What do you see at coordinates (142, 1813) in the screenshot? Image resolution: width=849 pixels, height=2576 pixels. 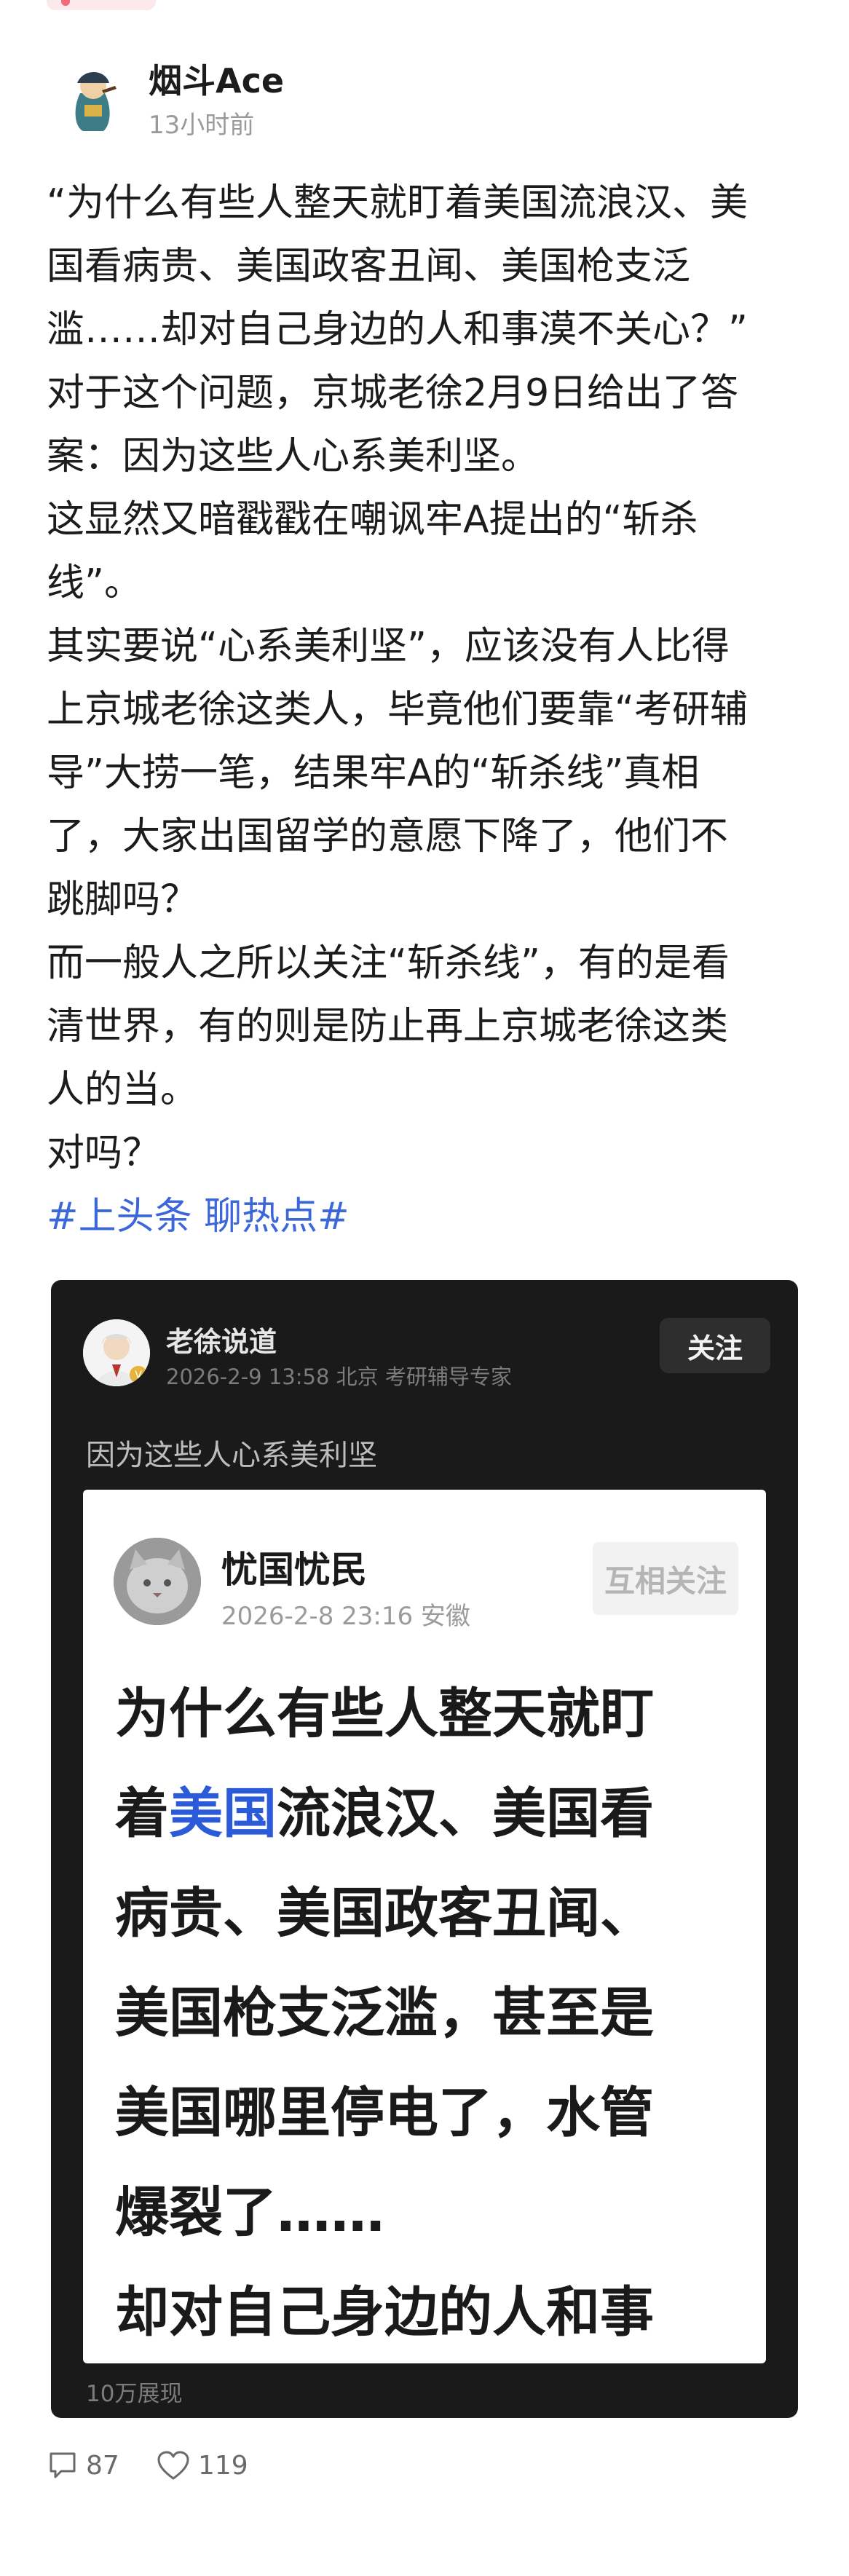 I see `inner-line-text: 着` at bounding box center [142, 1813].